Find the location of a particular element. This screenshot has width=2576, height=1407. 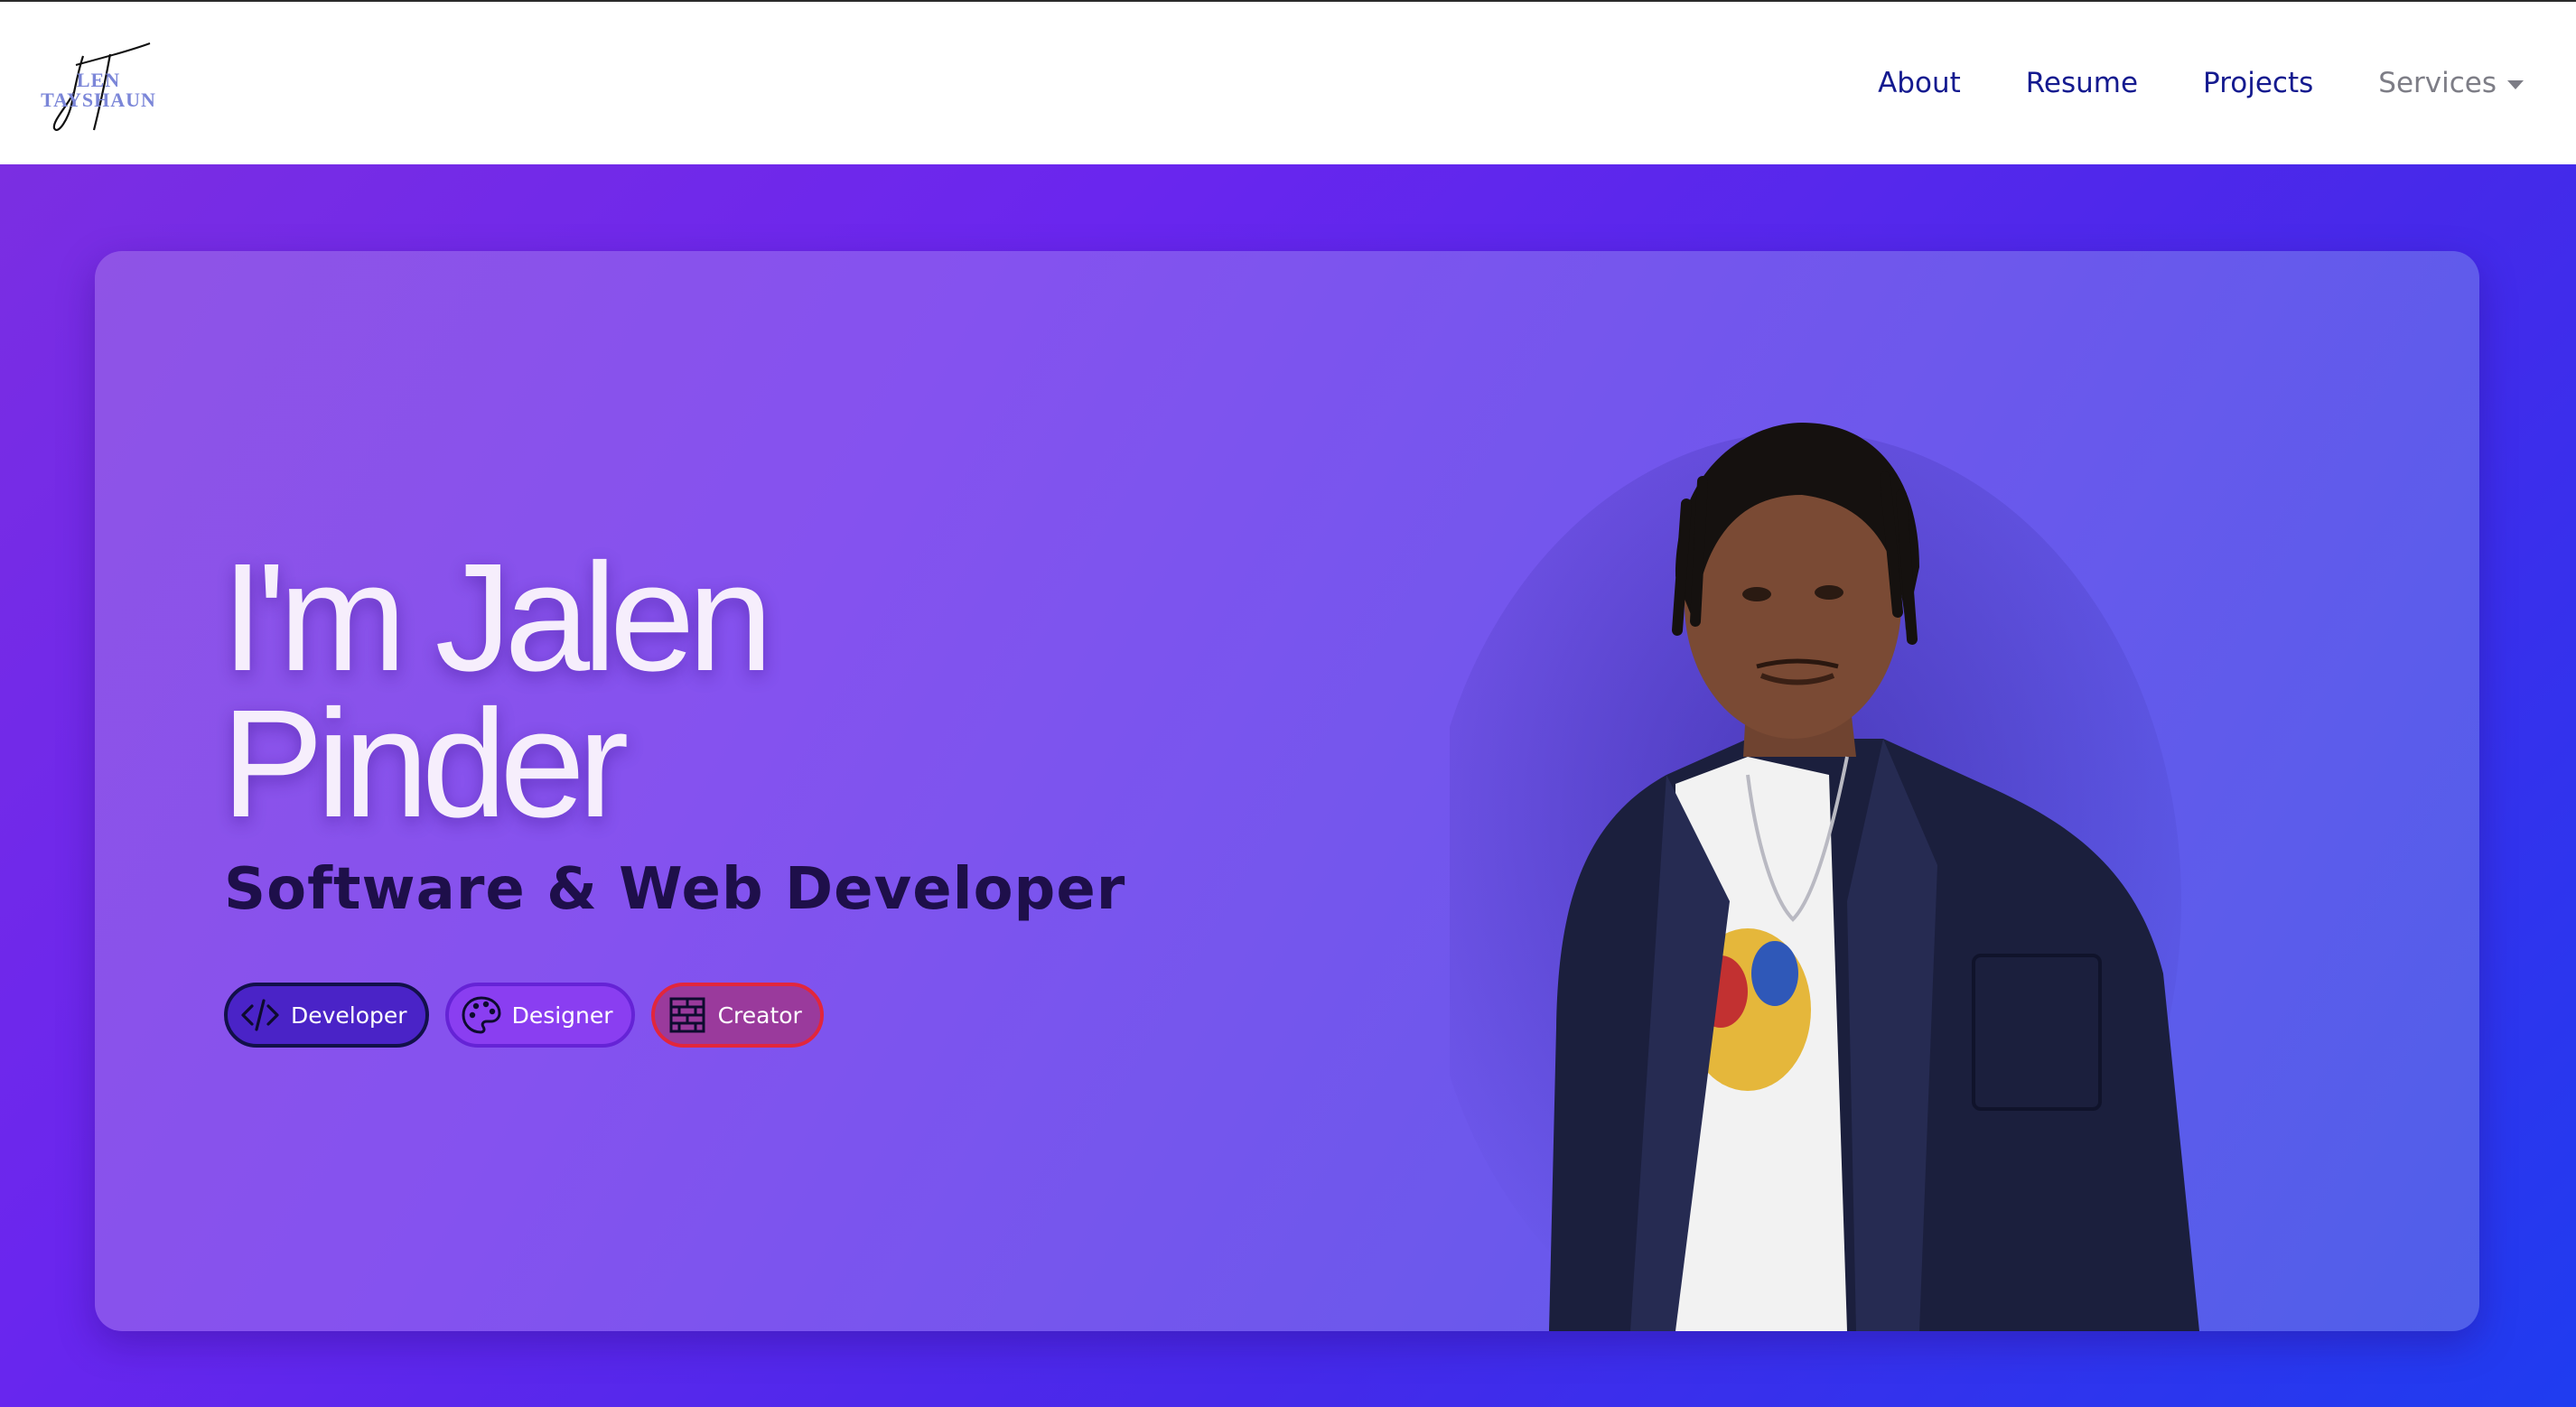

tag-designer: Designer is located at coordinates (539, 1015).